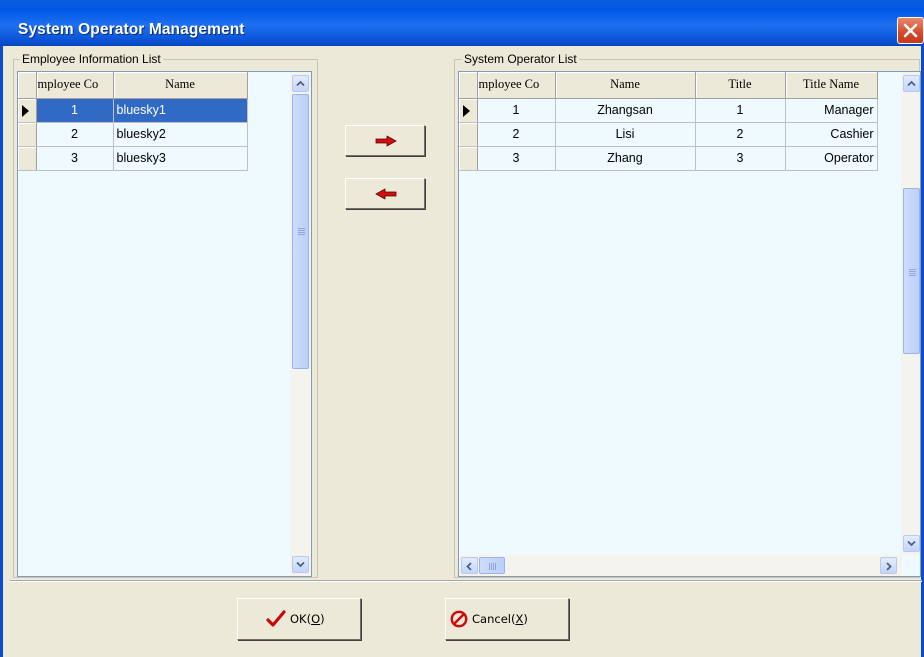 The width and height of the screenshot is (924, 657). I want to click on employee-name-cell: bluesky3, so click(180, 158).